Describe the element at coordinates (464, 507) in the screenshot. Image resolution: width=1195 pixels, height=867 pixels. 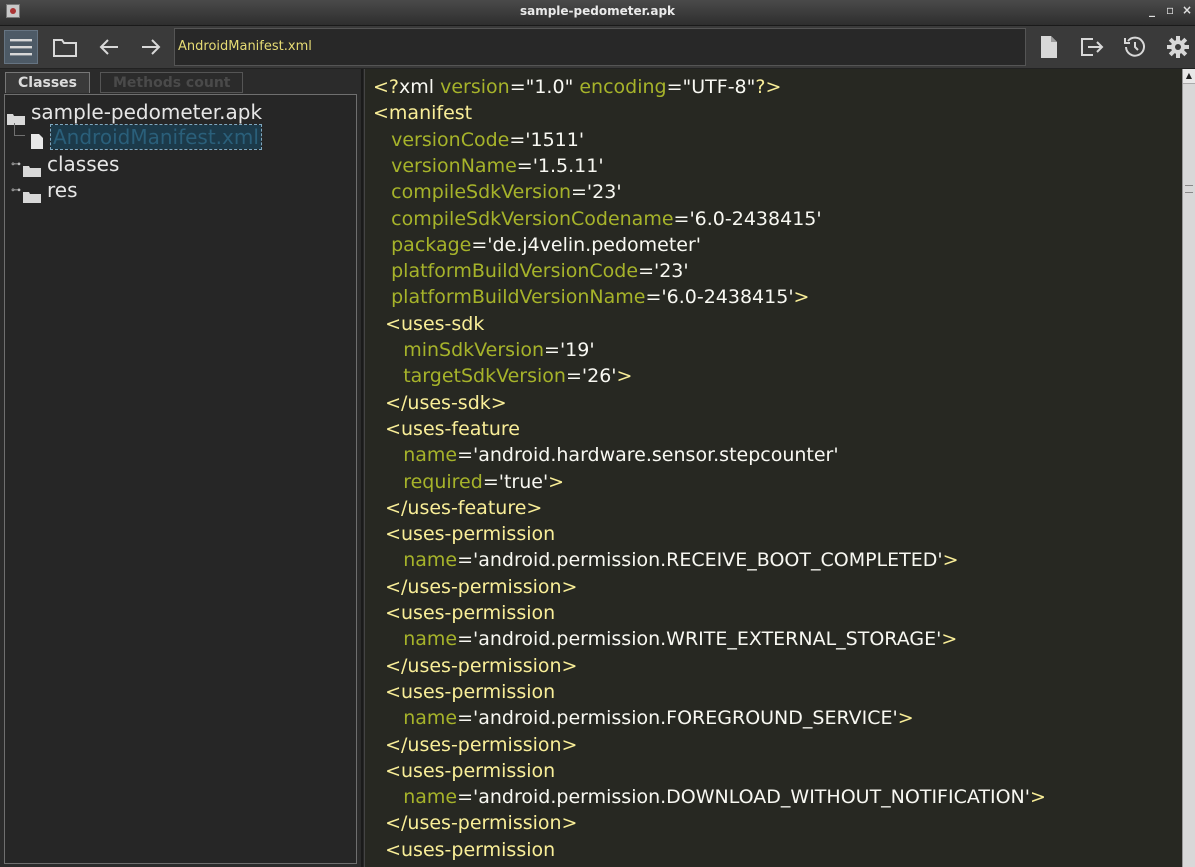
I see `code-token: </uses-feature>` at that location.